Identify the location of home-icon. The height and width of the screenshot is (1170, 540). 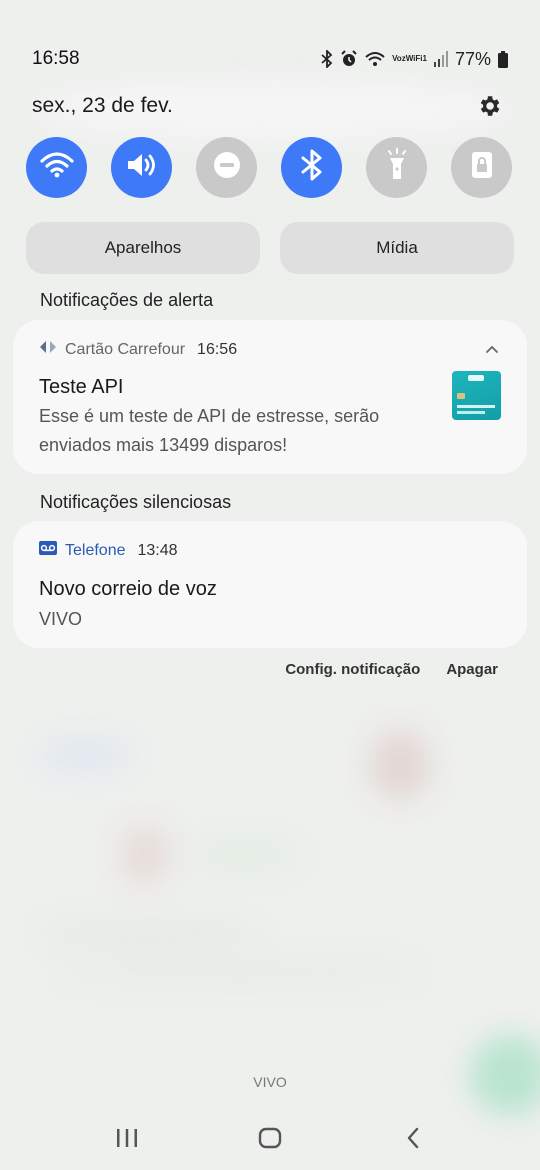
(270, 1140).